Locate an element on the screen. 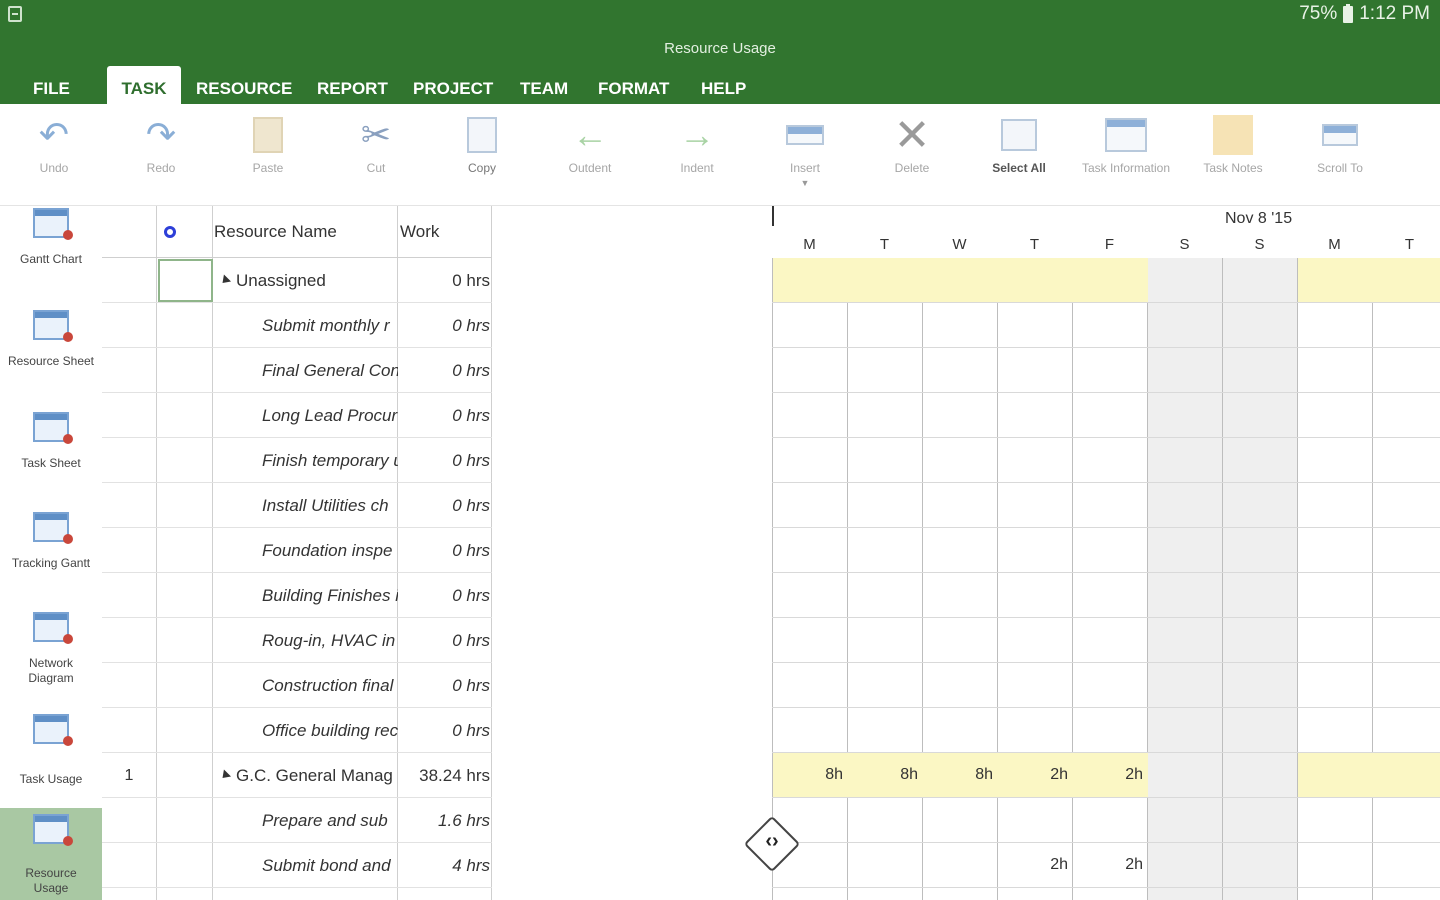 The height and width of the screenshot is (900, 1440). usage-cell: 2h is located at coordinates (1110, 865).